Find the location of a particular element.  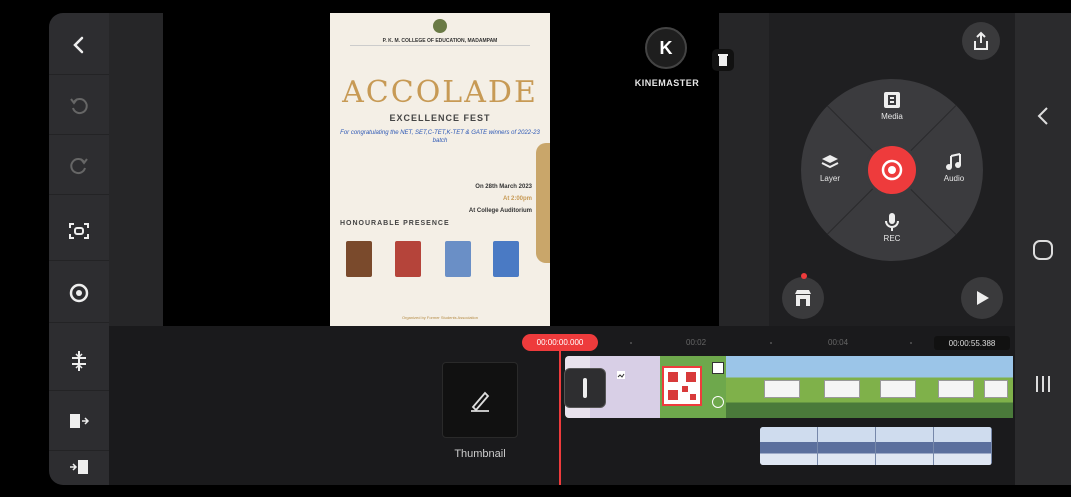

trim-left-icon is located at coordinates (79, 467).